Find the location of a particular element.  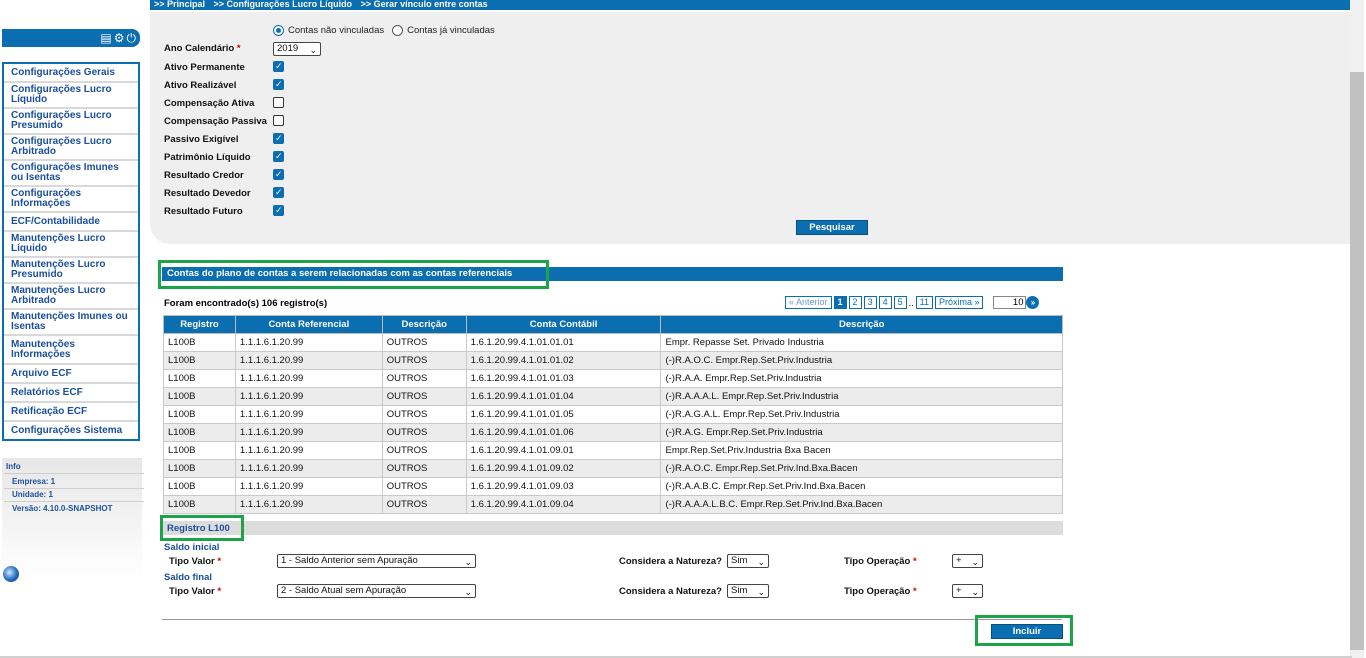

sidebar-item-manutencoes-imunes-isentas: Manutenções Imunes ou Isentas is located at coordinates (71, 323).